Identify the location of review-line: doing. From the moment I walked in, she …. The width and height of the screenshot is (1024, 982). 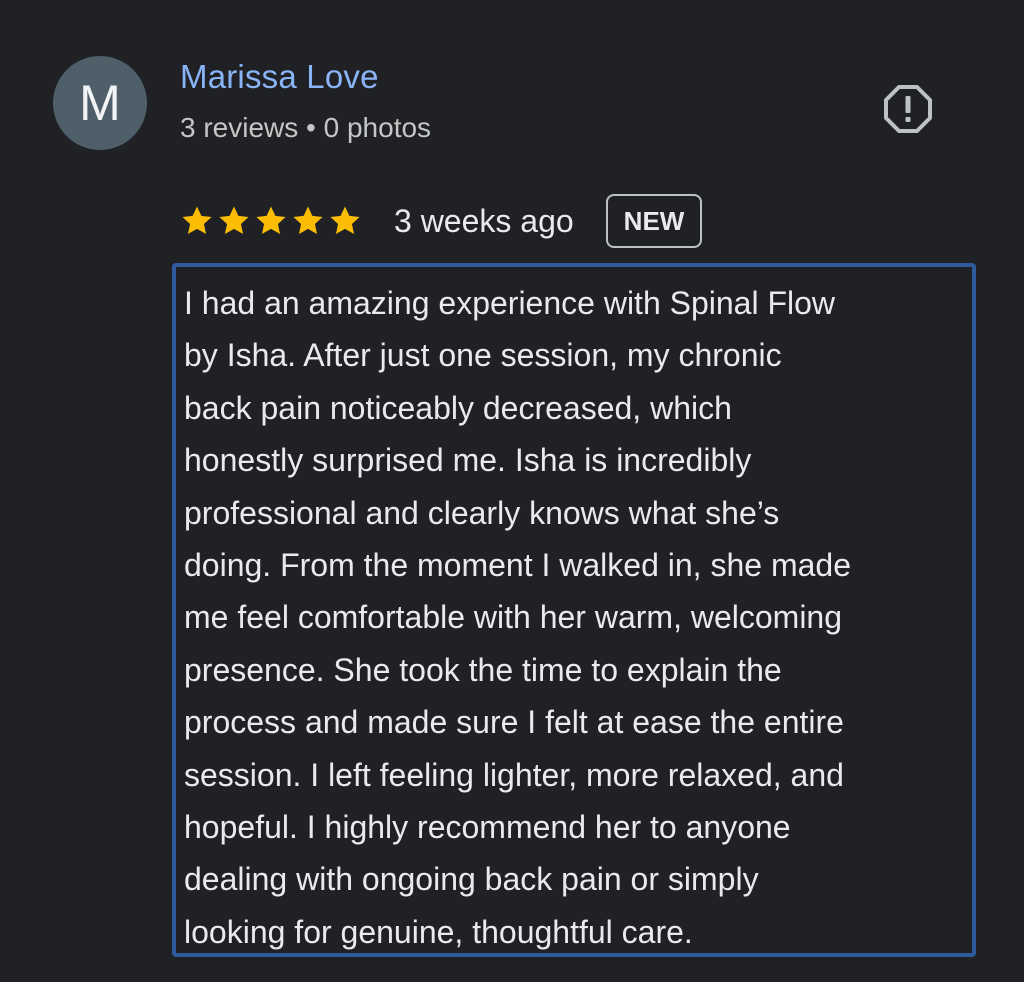
(517, 565).